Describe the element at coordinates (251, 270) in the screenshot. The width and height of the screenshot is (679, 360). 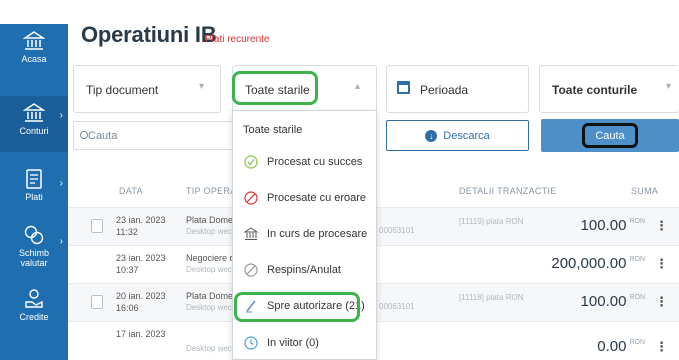
I see `cancel-icon` at that location.